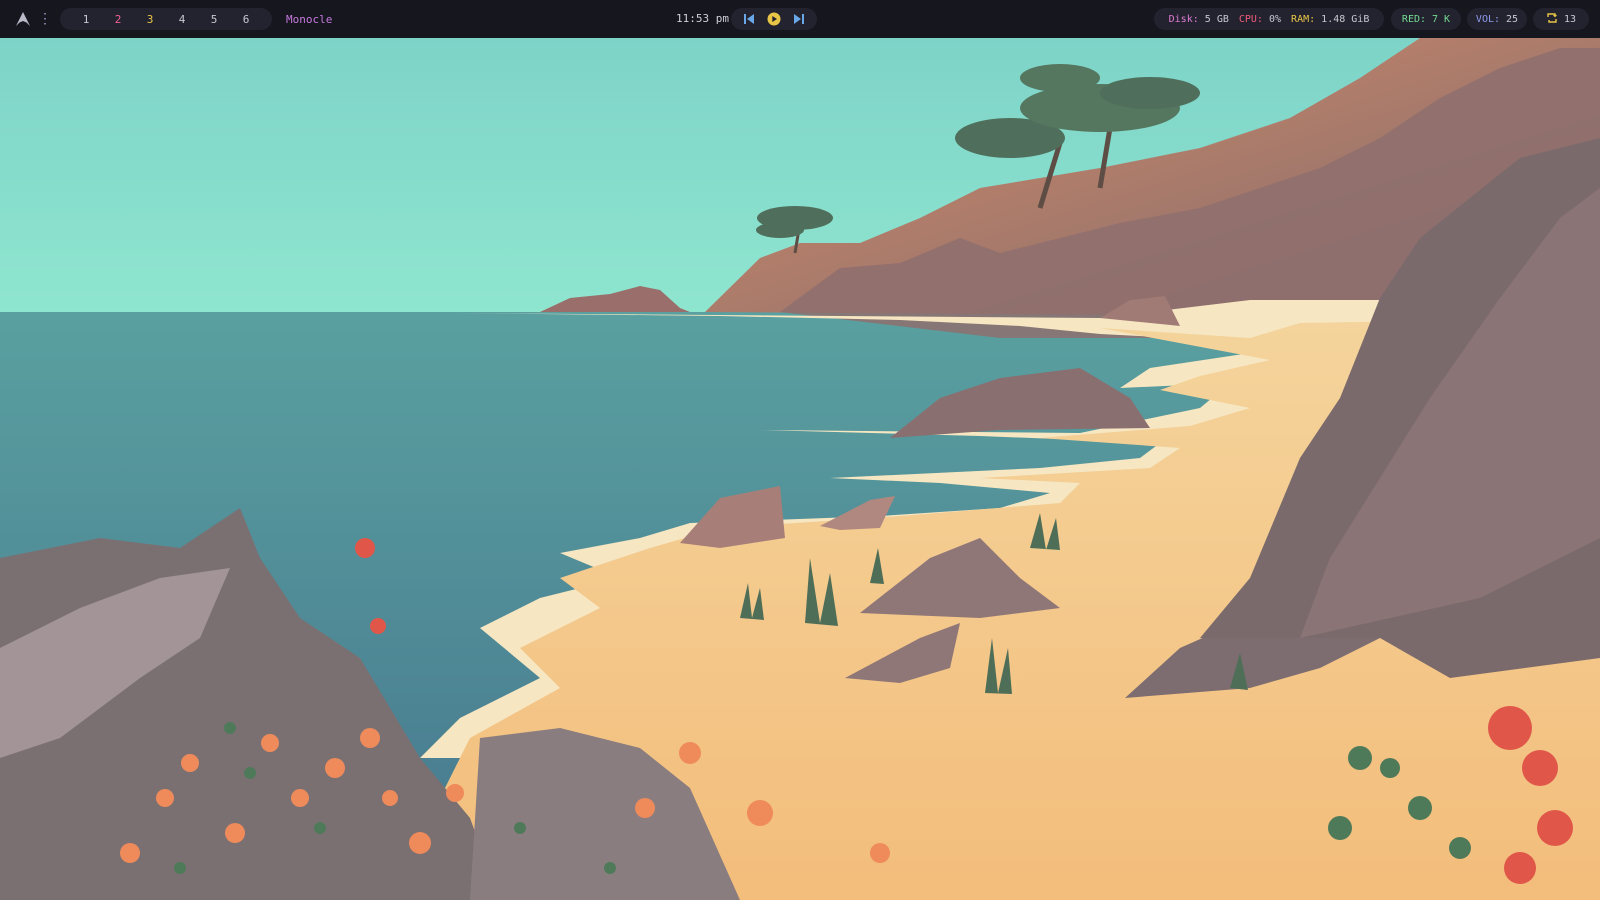  I want to click on workspace-6: 6, so click(246, 19).